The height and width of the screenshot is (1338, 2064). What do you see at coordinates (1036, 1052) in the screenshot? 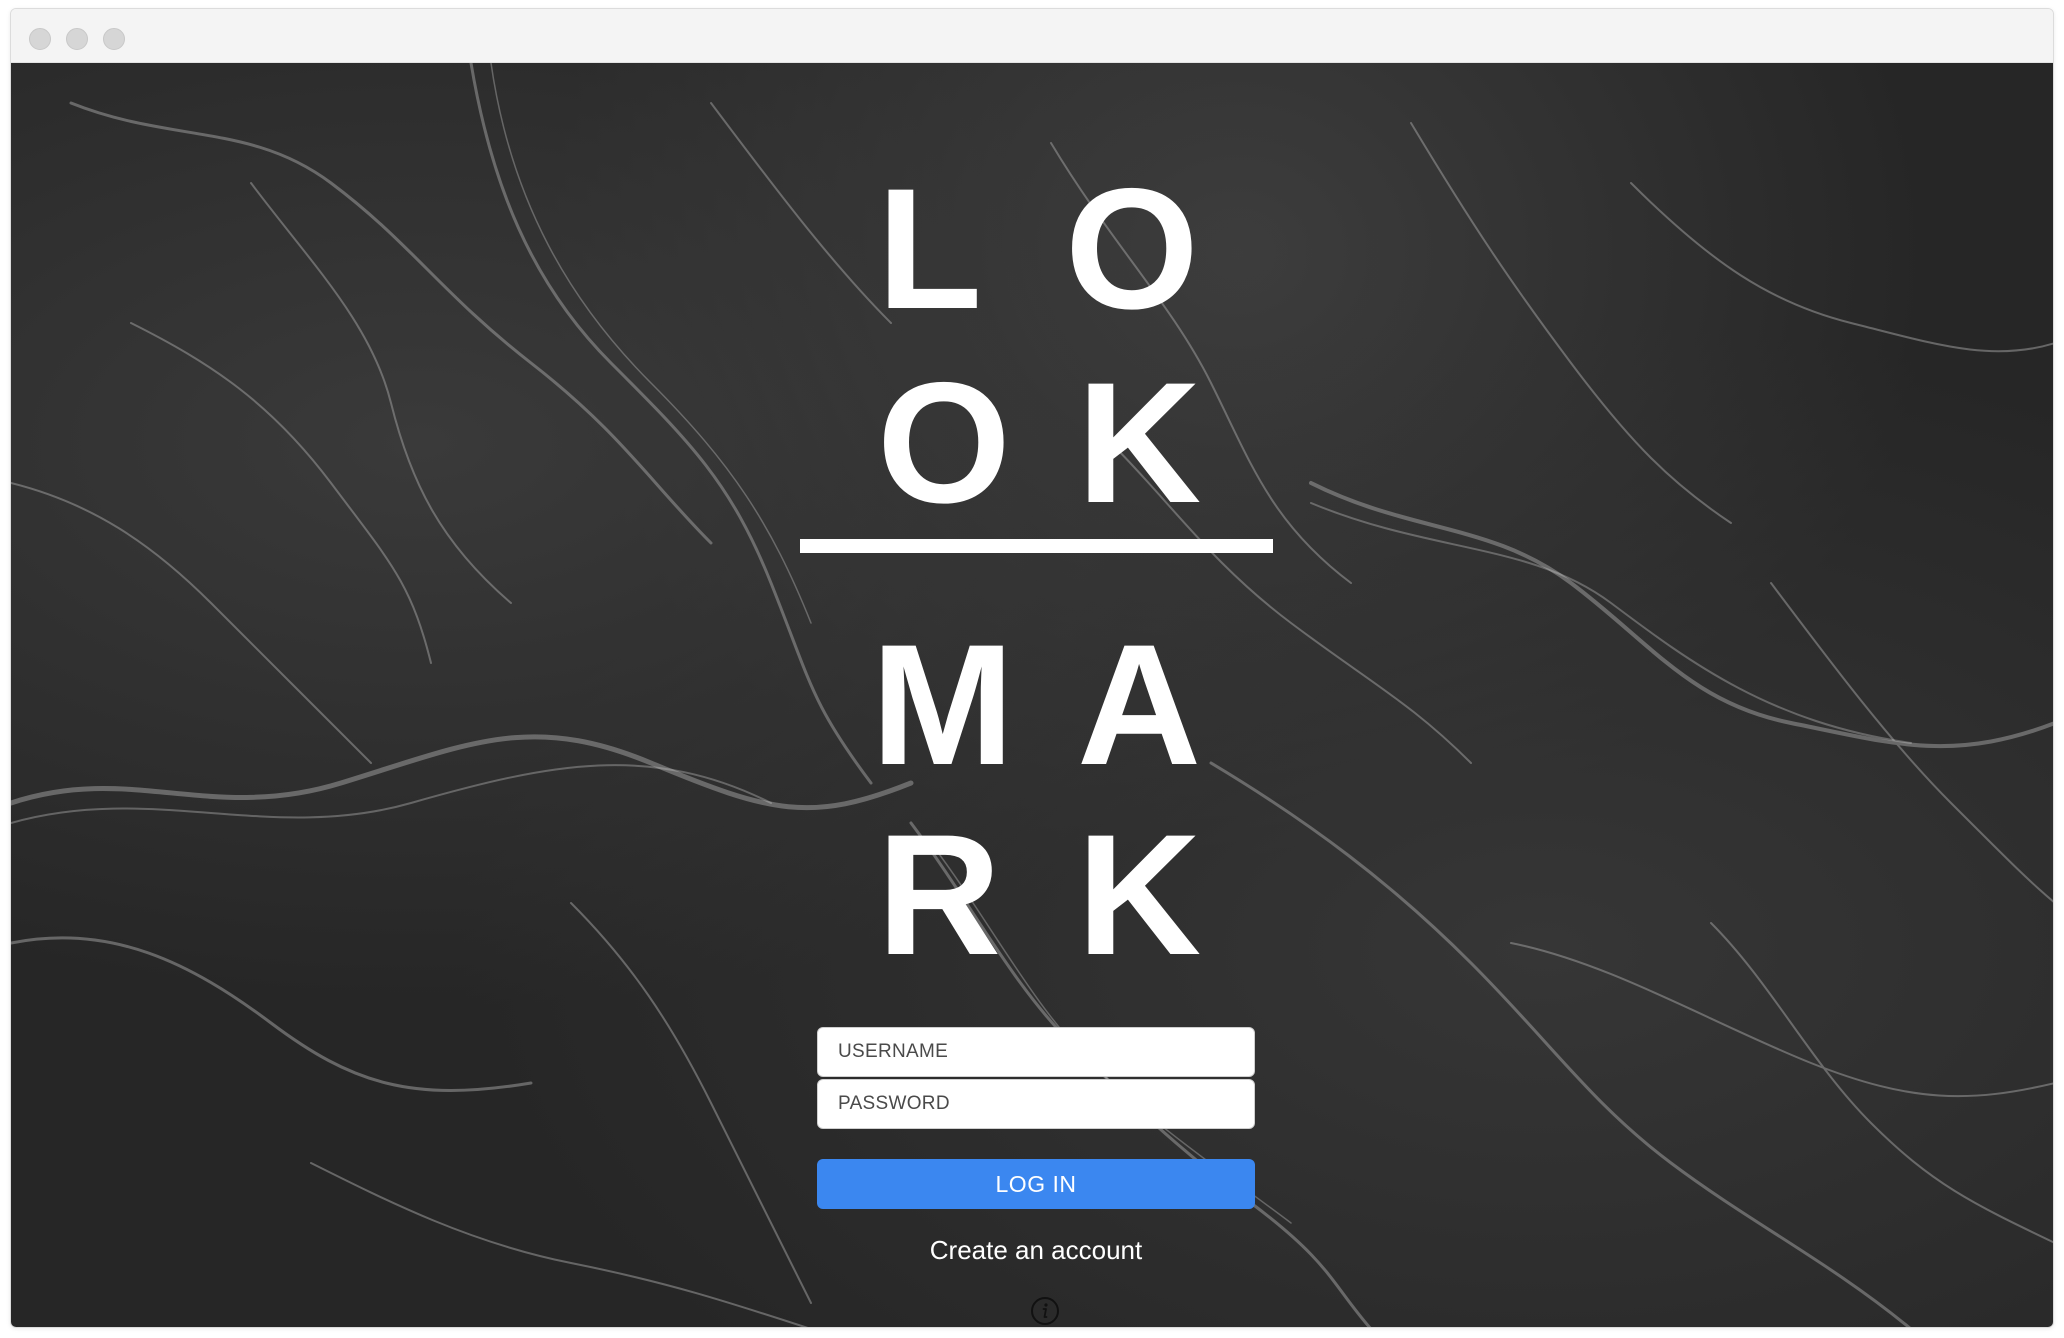
I see `username-input` at bounding box center [1036, 1052].